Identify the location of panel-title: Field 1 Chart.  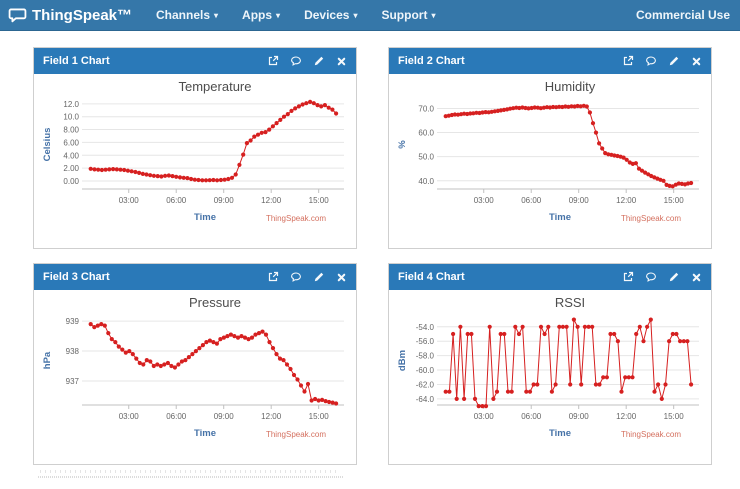
(76, 61).